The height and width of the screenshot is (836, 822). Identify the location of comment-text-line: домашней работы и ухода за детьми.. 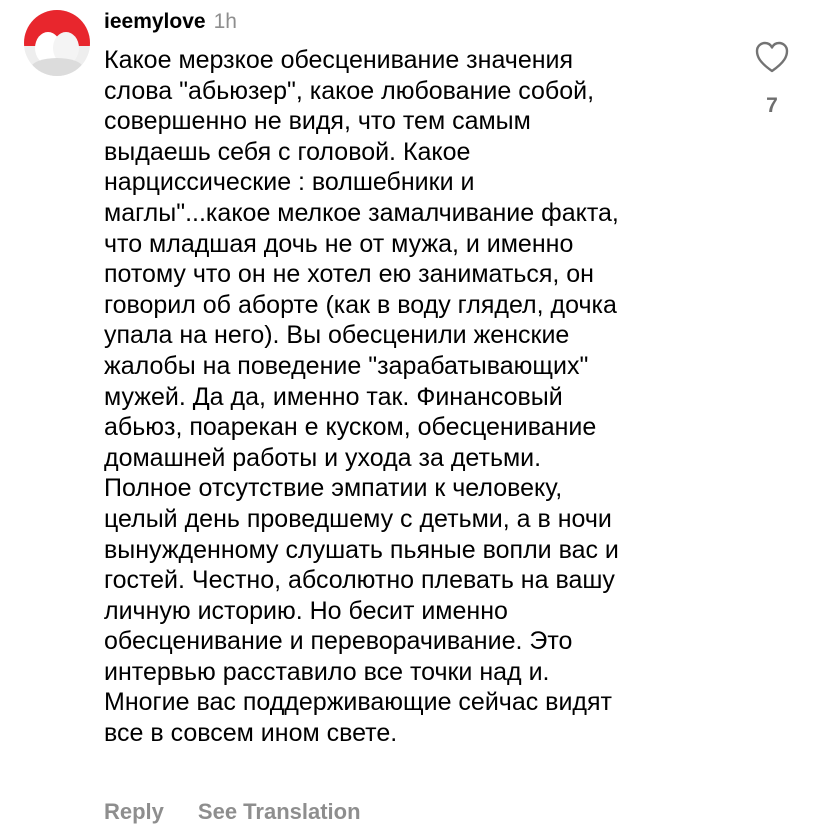
(323, 457).